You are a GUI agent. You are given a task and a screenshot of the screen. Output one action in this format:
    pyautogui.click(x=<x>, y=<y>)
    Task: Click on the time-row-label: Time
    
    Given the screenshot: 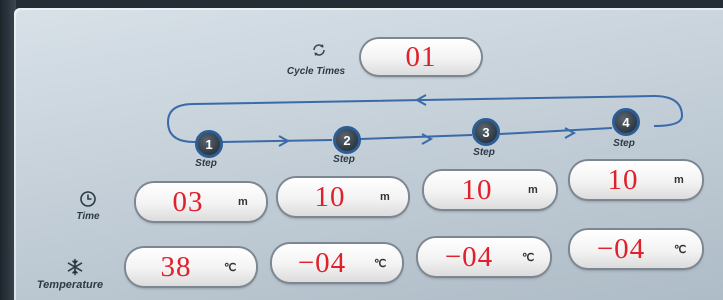 What is the action you would take?
    pyautogui.click(x=88, y=216)
    